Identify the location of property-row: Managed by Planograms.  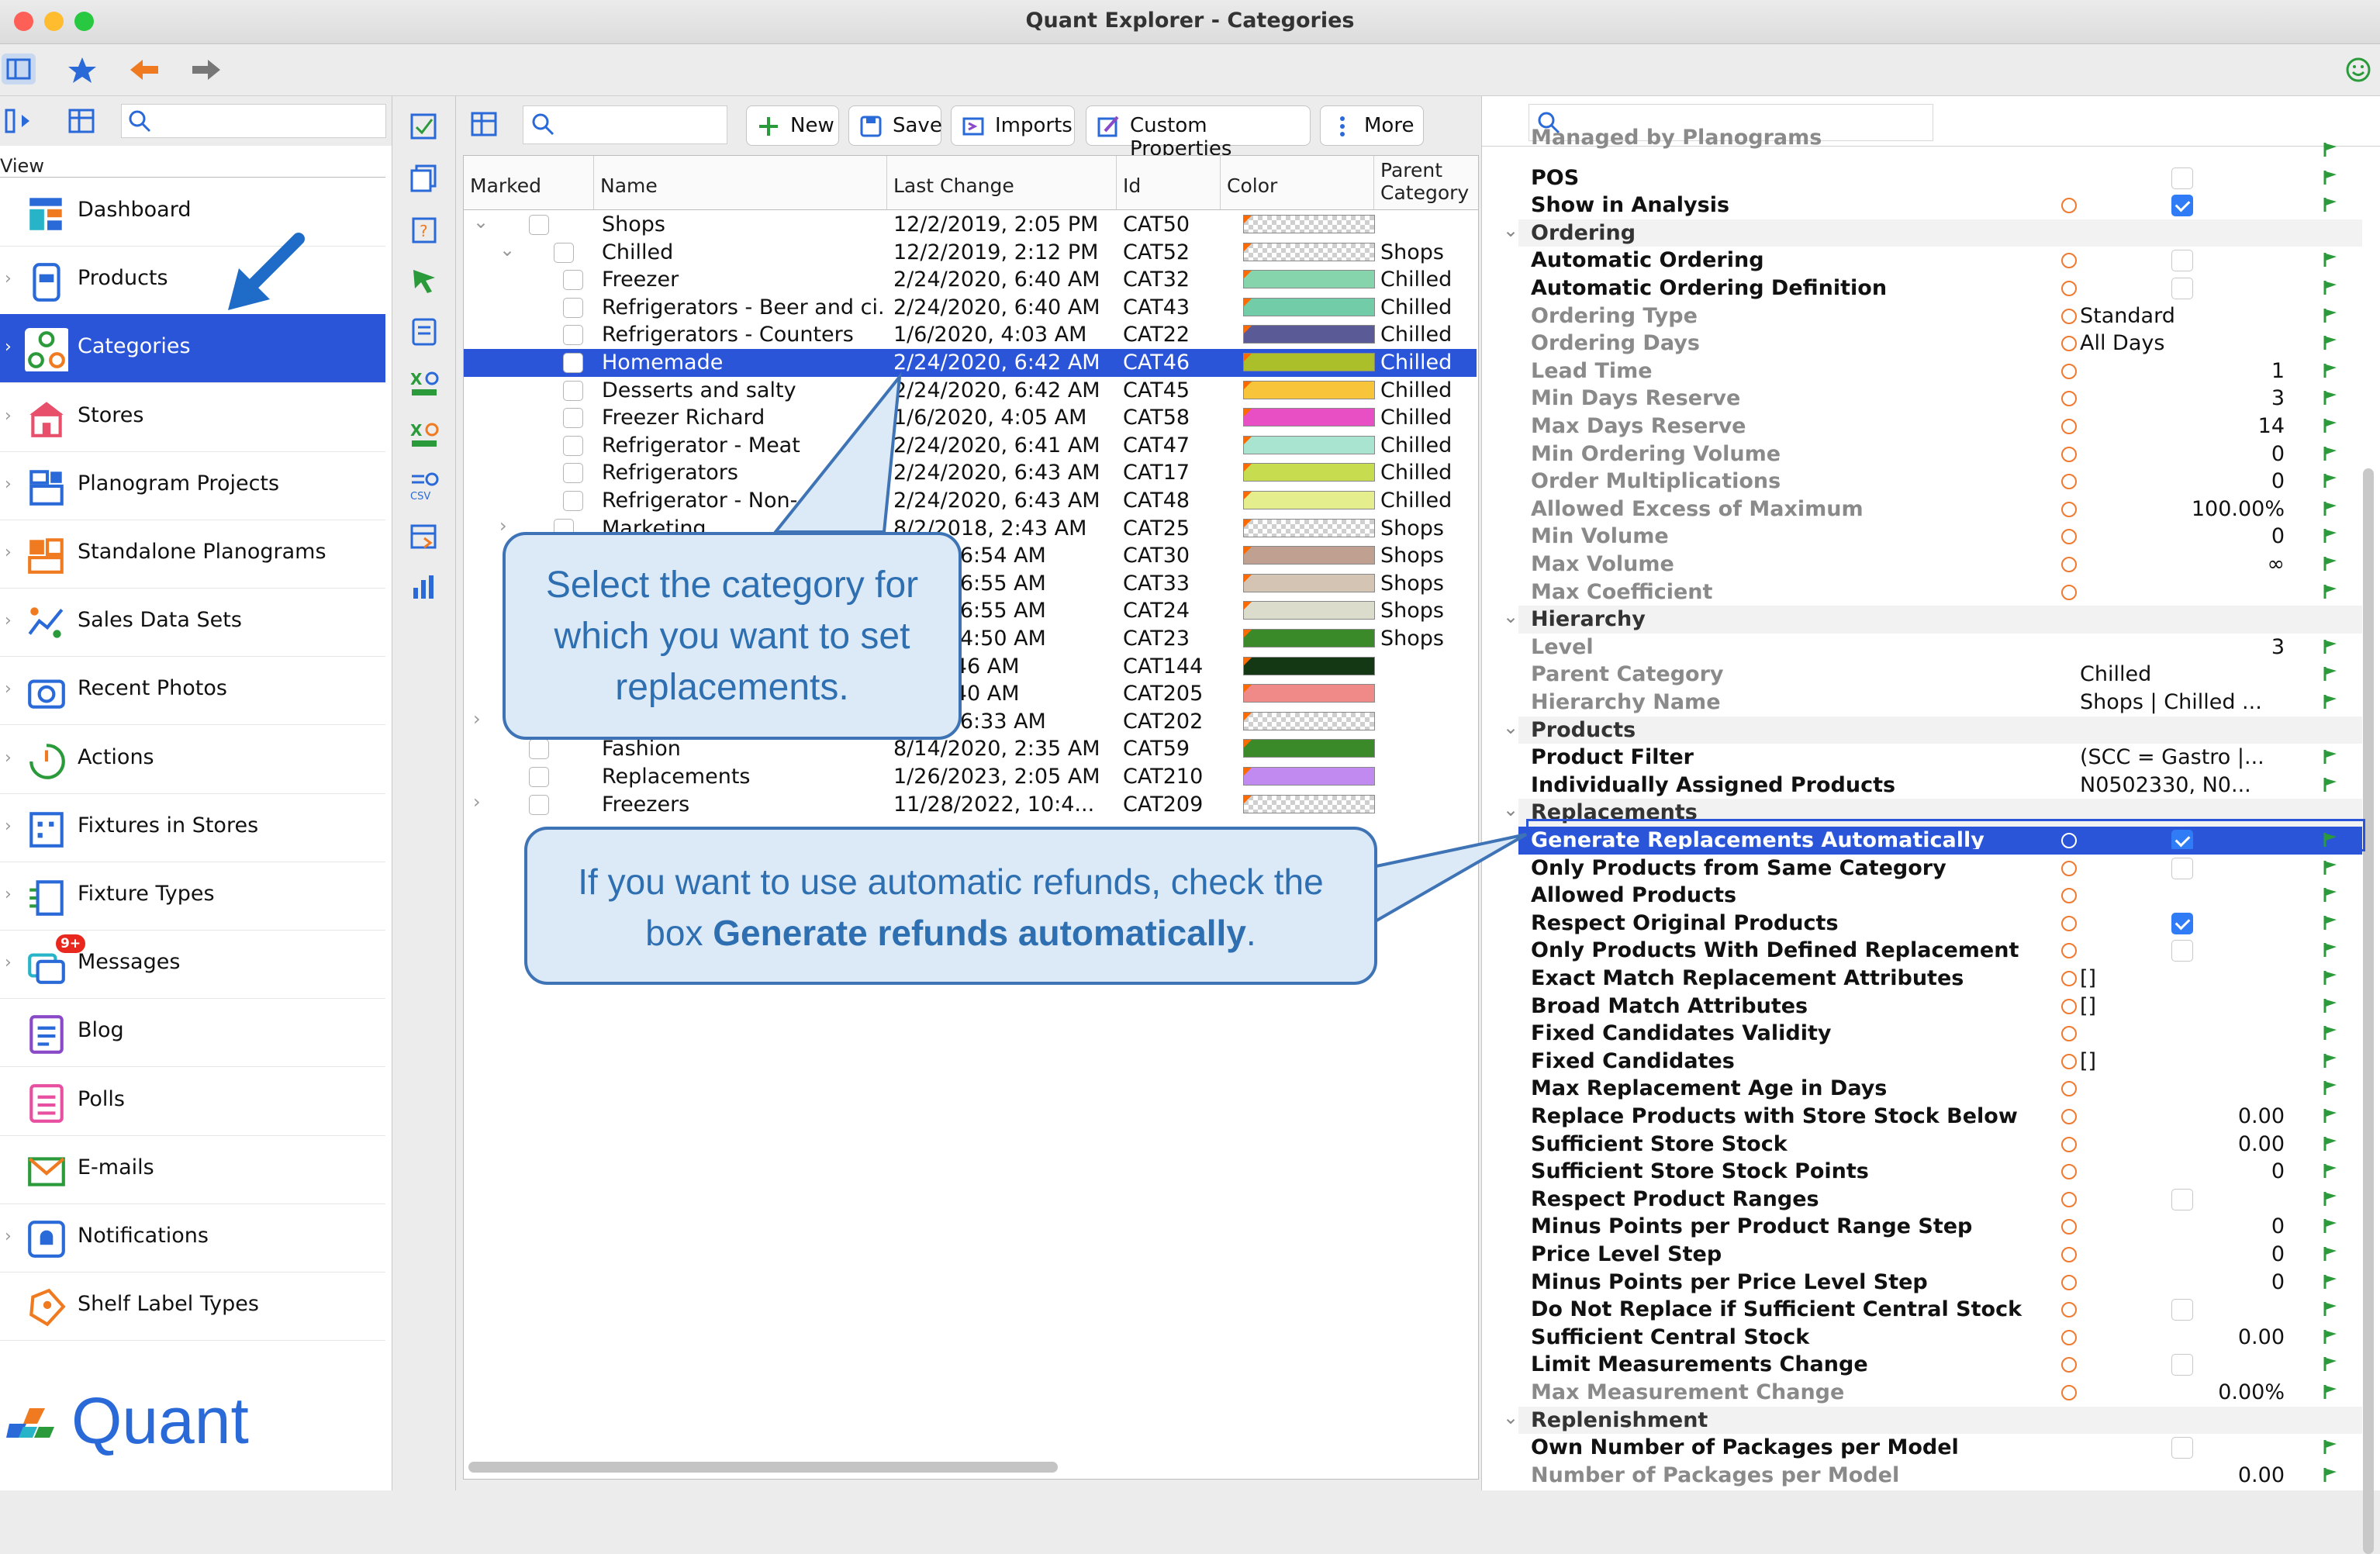
(1940, 145).